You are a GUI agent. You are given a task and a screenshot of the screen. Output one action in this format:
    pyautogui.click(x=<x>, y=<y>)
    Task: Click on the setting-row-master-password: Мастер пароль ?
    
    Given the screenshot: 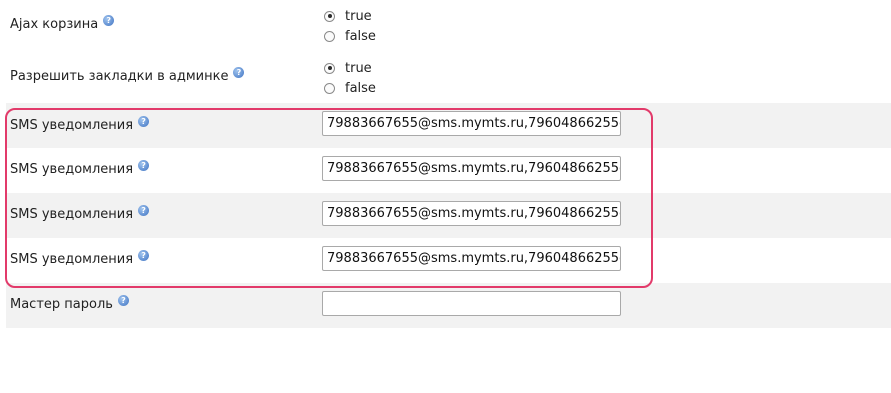 What is the action you would take?
    pyautogui.click(x=448, y=305)
    